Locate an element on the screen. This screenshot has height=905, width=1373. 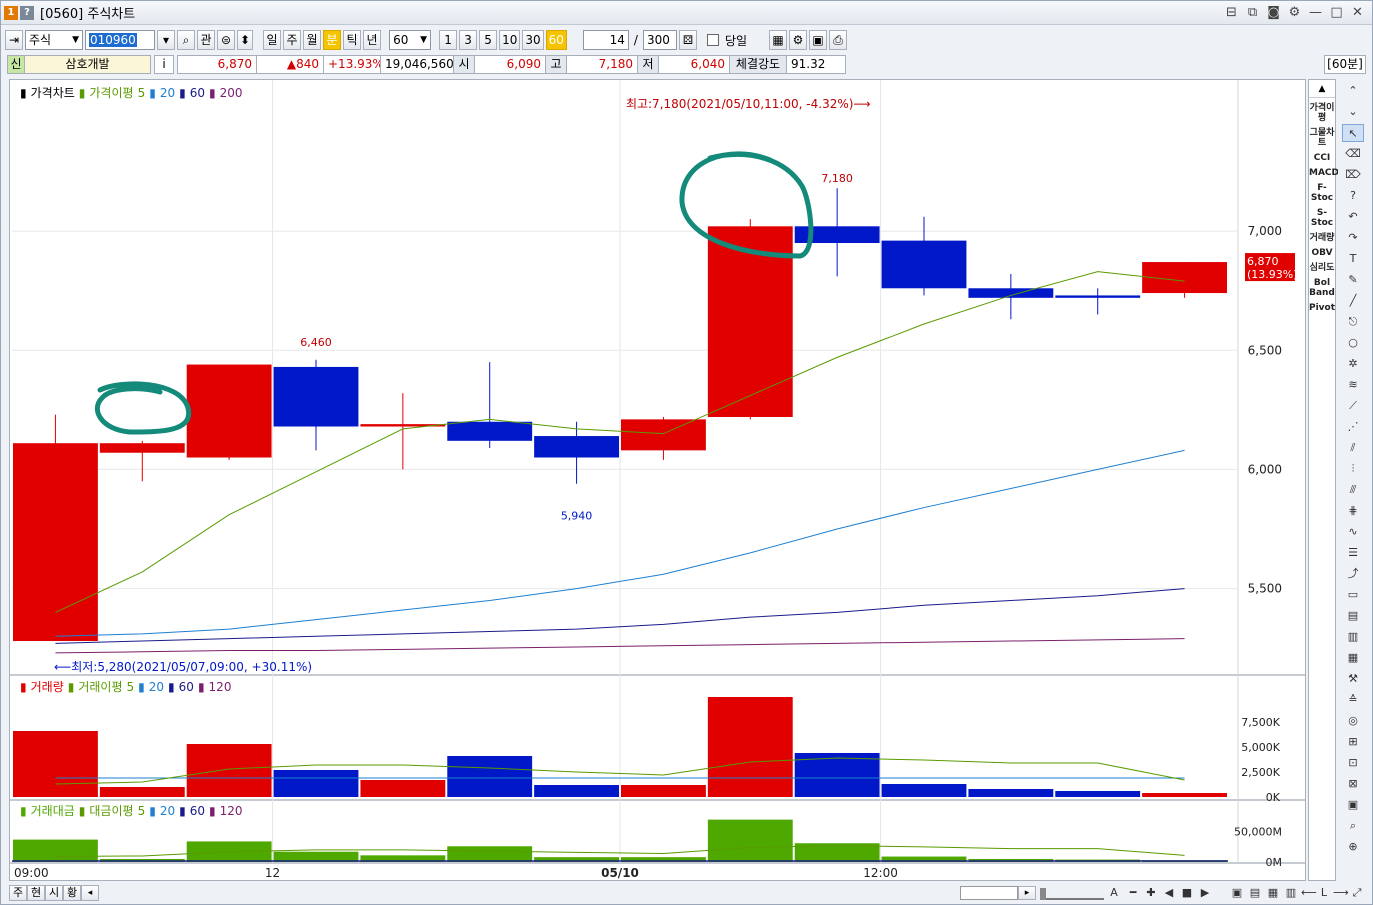
indicator-7: OBV is located at coordinates (1322, 253).